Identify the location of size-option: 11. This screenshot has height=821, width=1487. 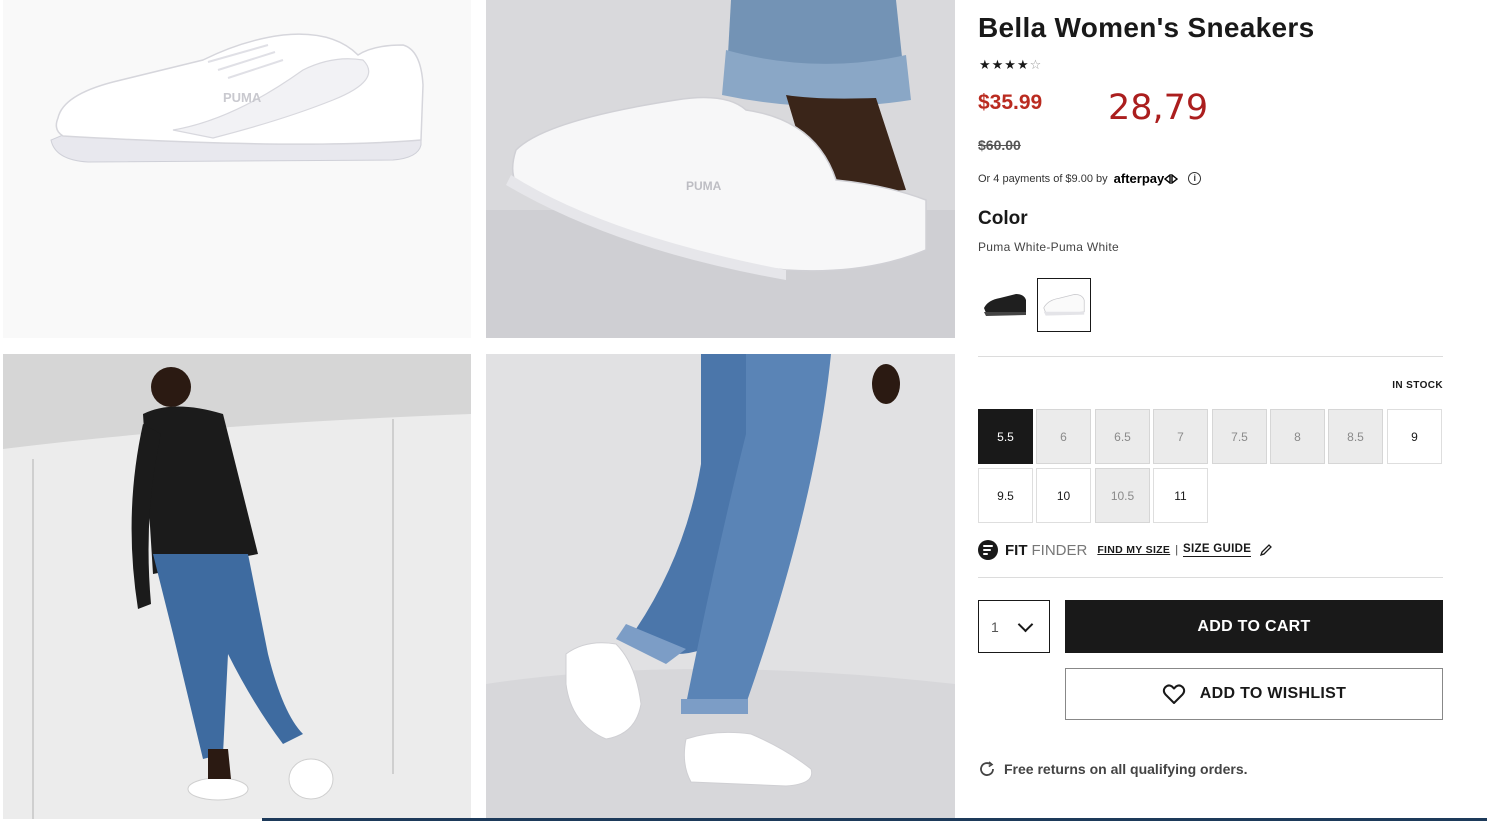
(1180, 495).